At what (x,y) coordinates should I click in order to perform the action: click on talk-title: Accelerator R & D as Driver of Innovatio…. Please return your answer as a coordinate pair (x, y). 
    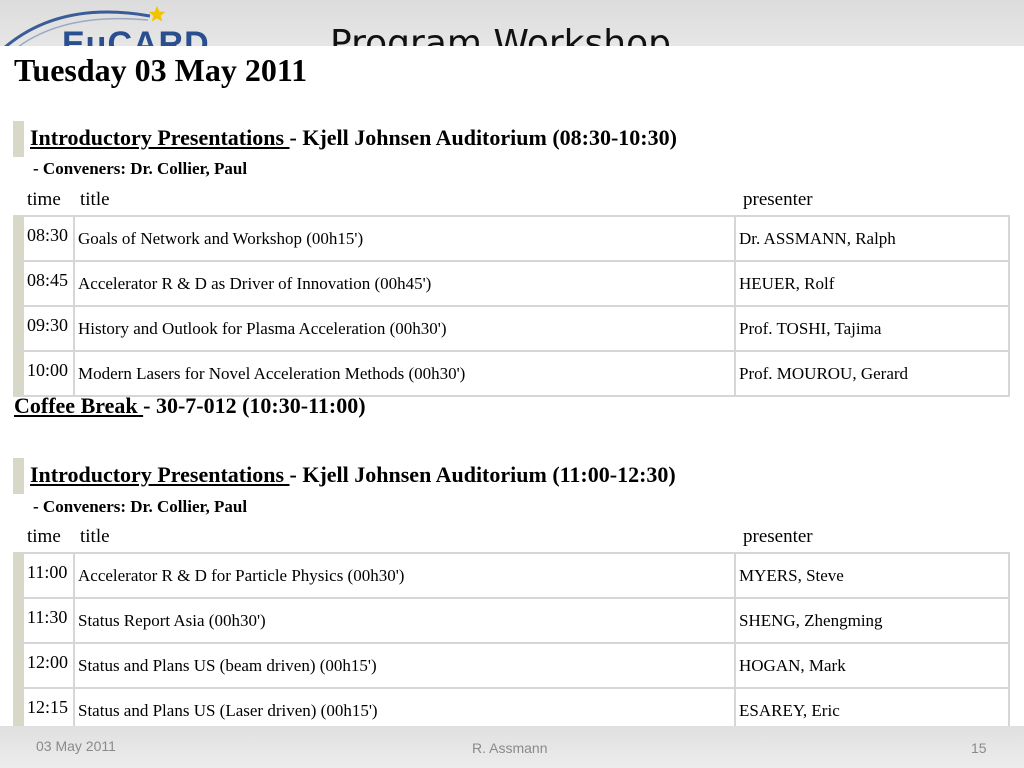
    Looking at the image, I should click on (403, 282).